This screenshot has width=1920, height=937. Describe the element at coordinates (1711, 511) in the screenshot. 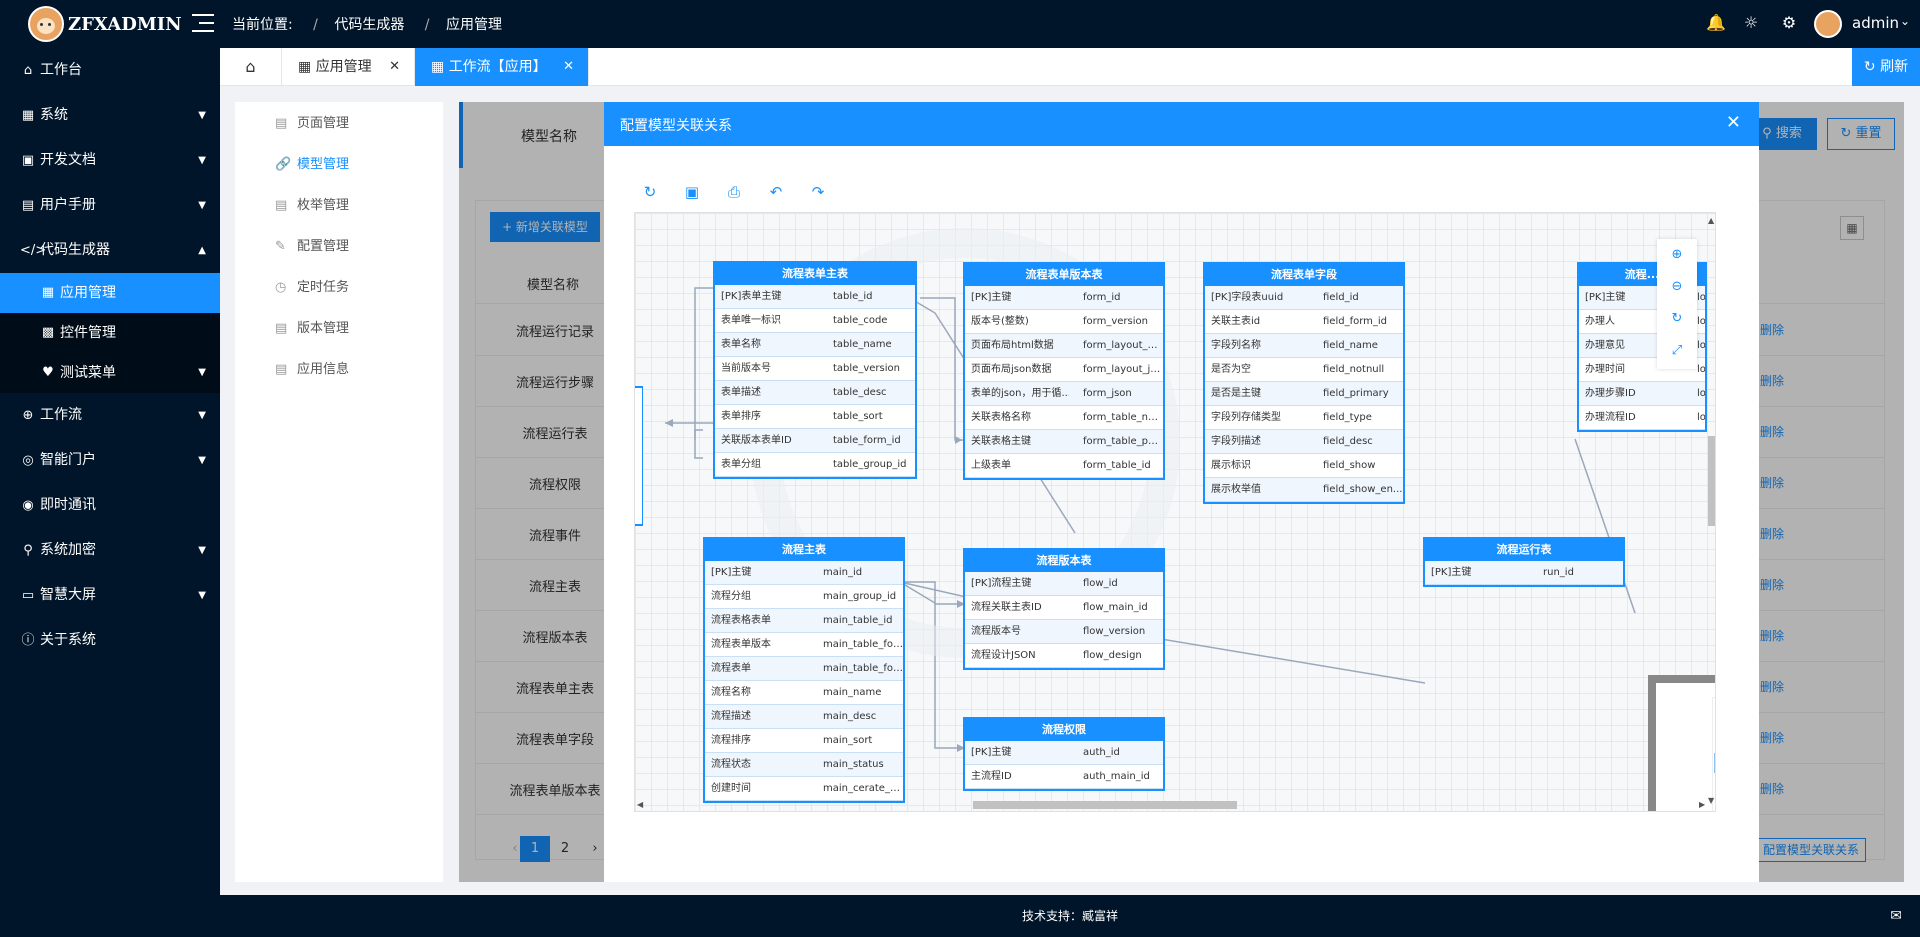

I see `vertical-scrollbar: ▲ ▼` at that location.